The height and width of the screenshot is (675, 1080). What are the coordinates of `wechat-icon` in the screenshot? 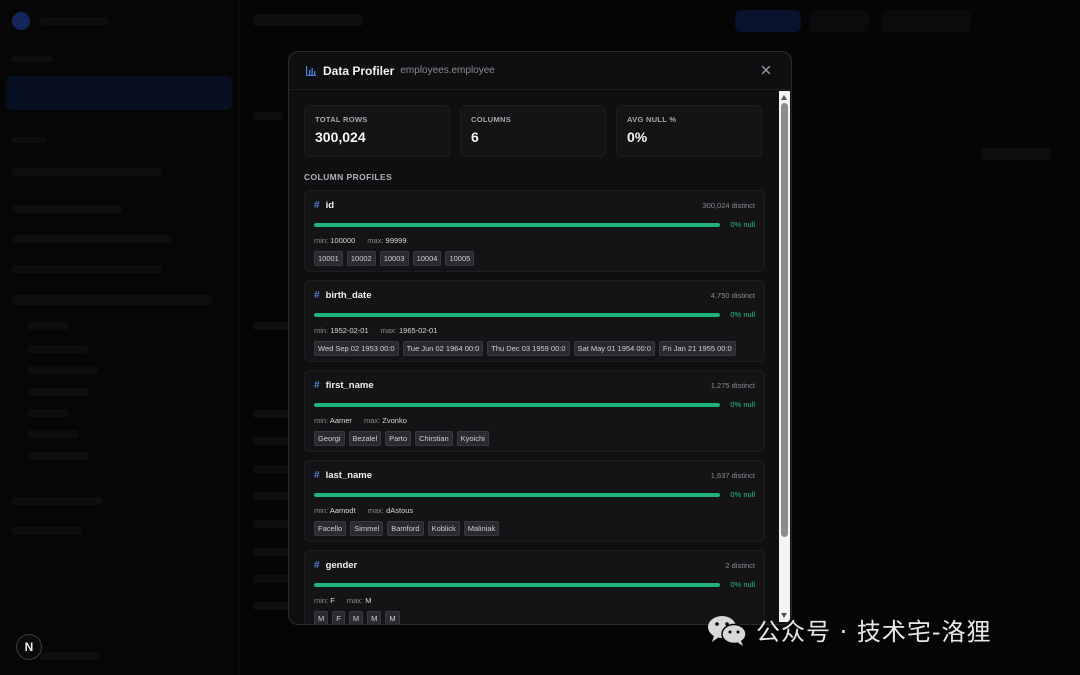 It's located at (727, 630).